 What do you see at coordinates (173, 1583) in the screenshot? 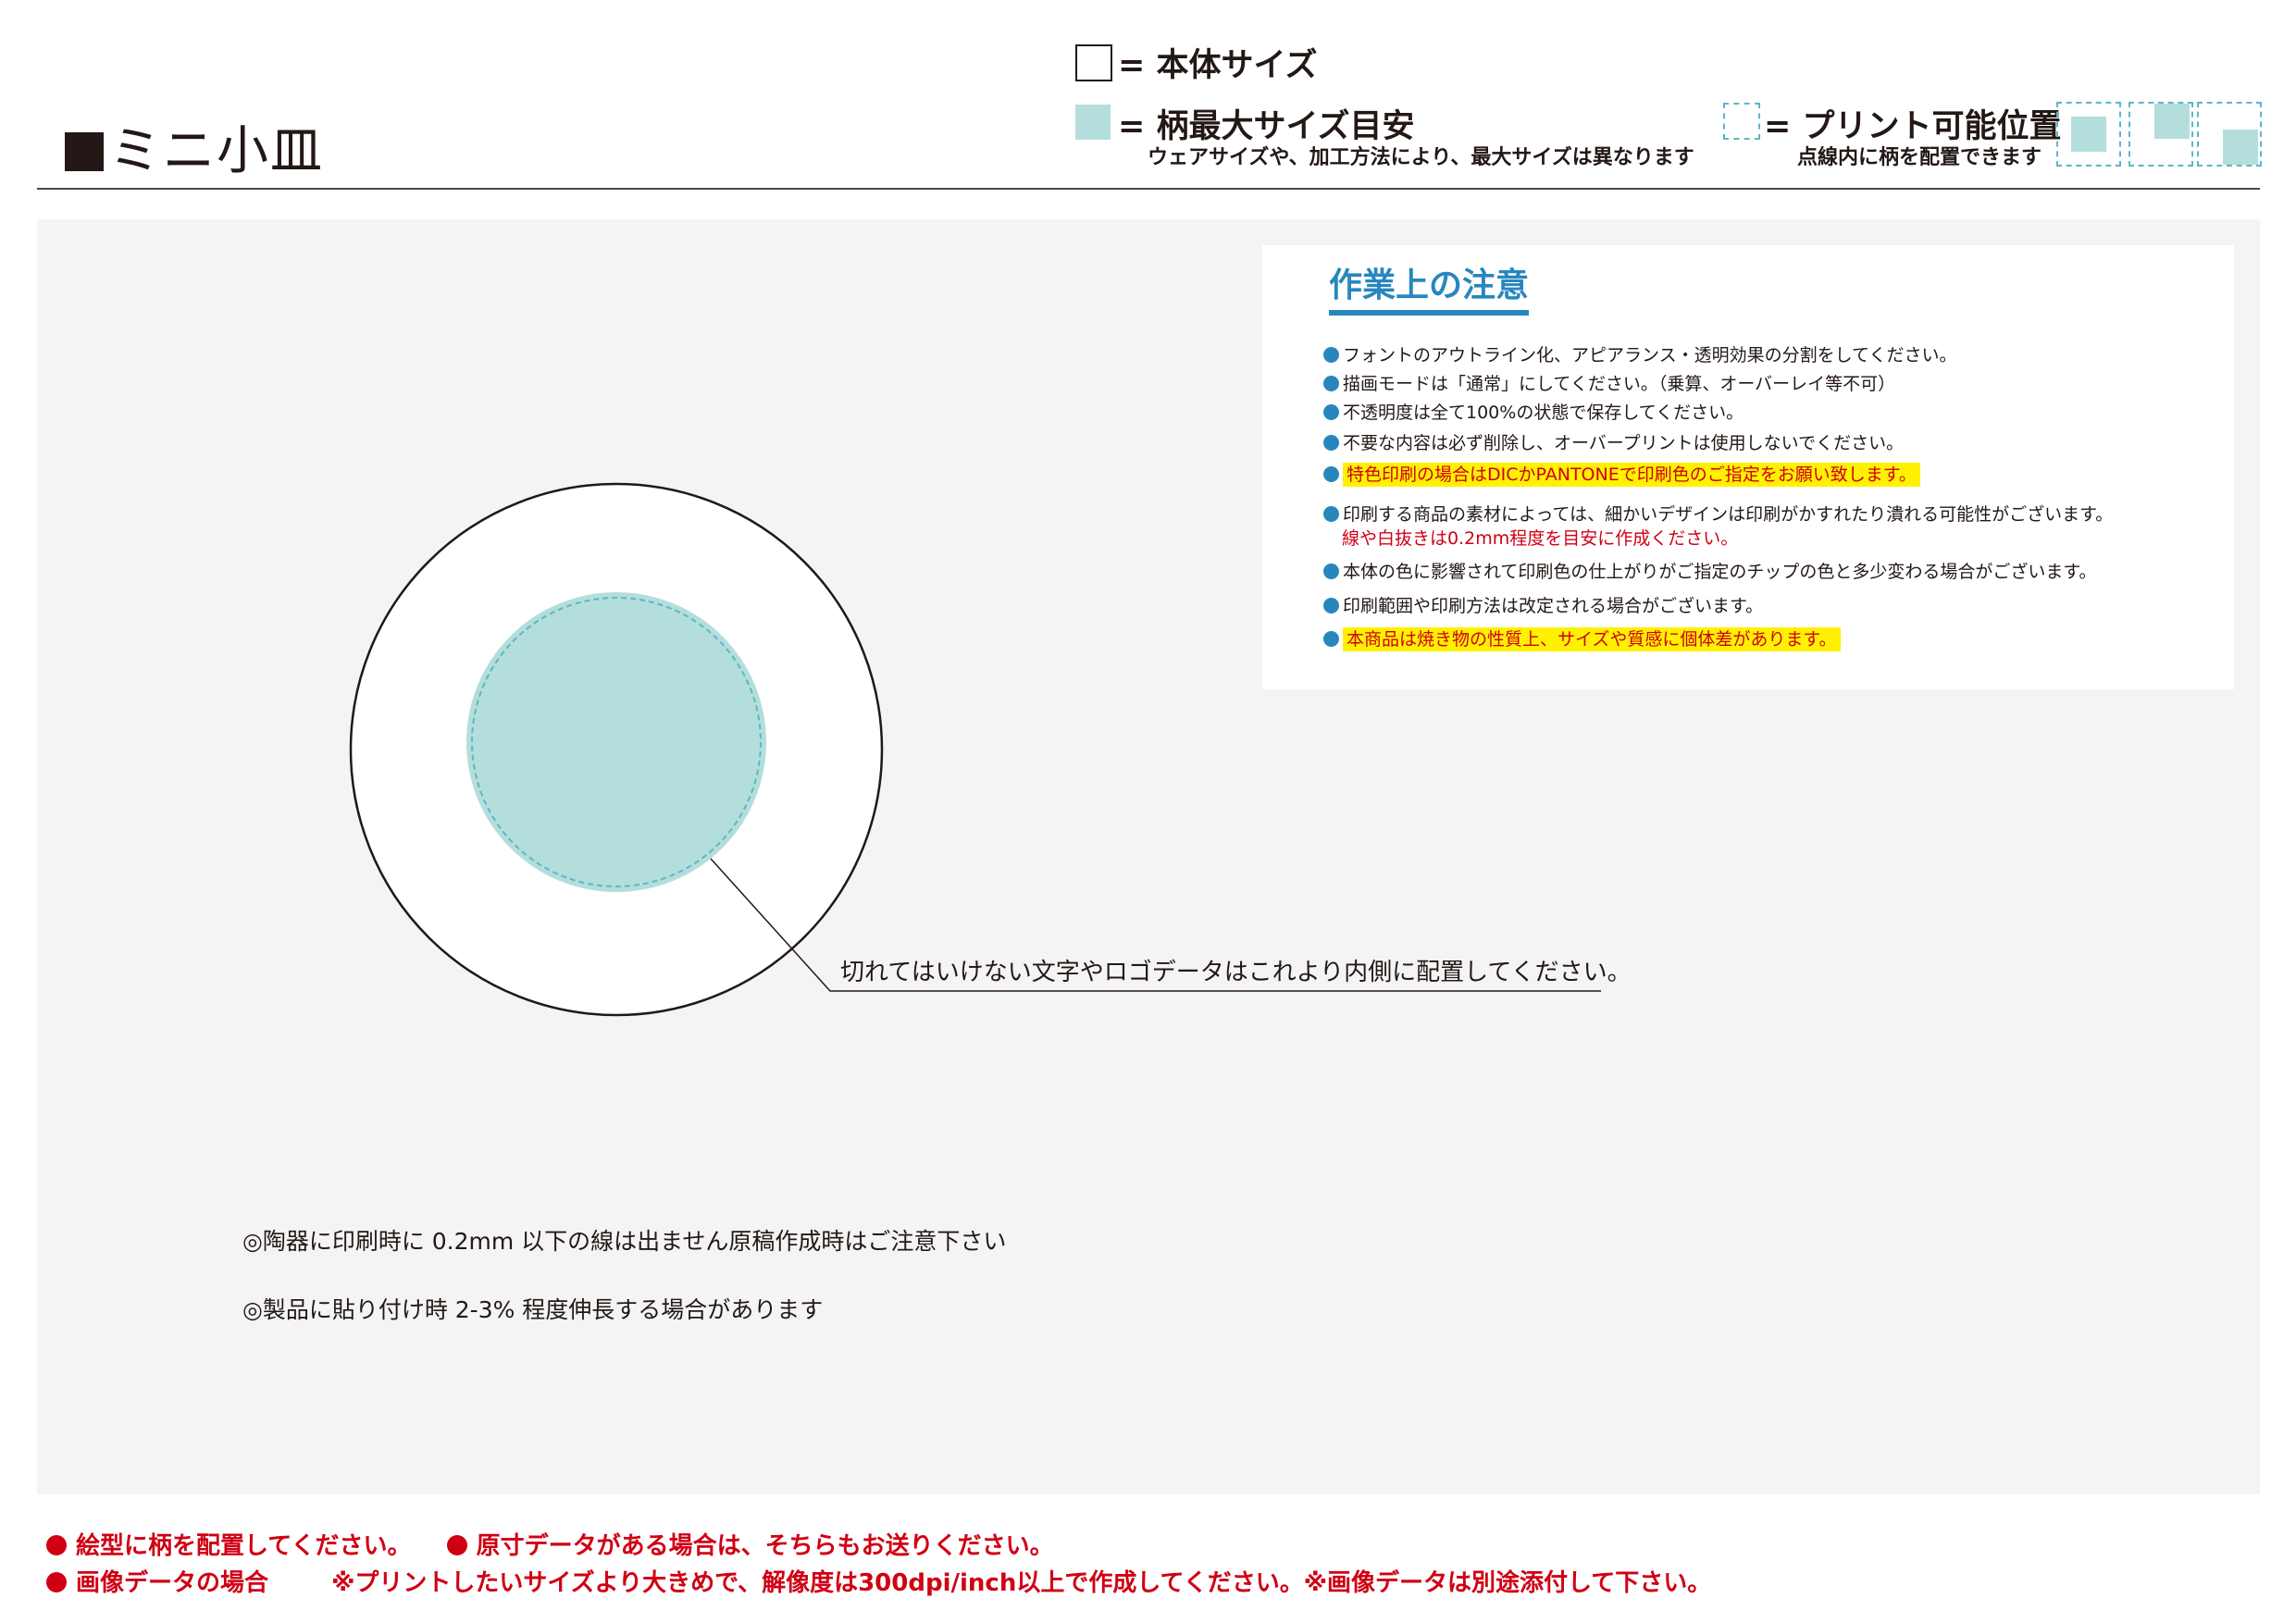
I see `footer-image-data-label: 画像データの場合` at bounding box center [173, 1583].